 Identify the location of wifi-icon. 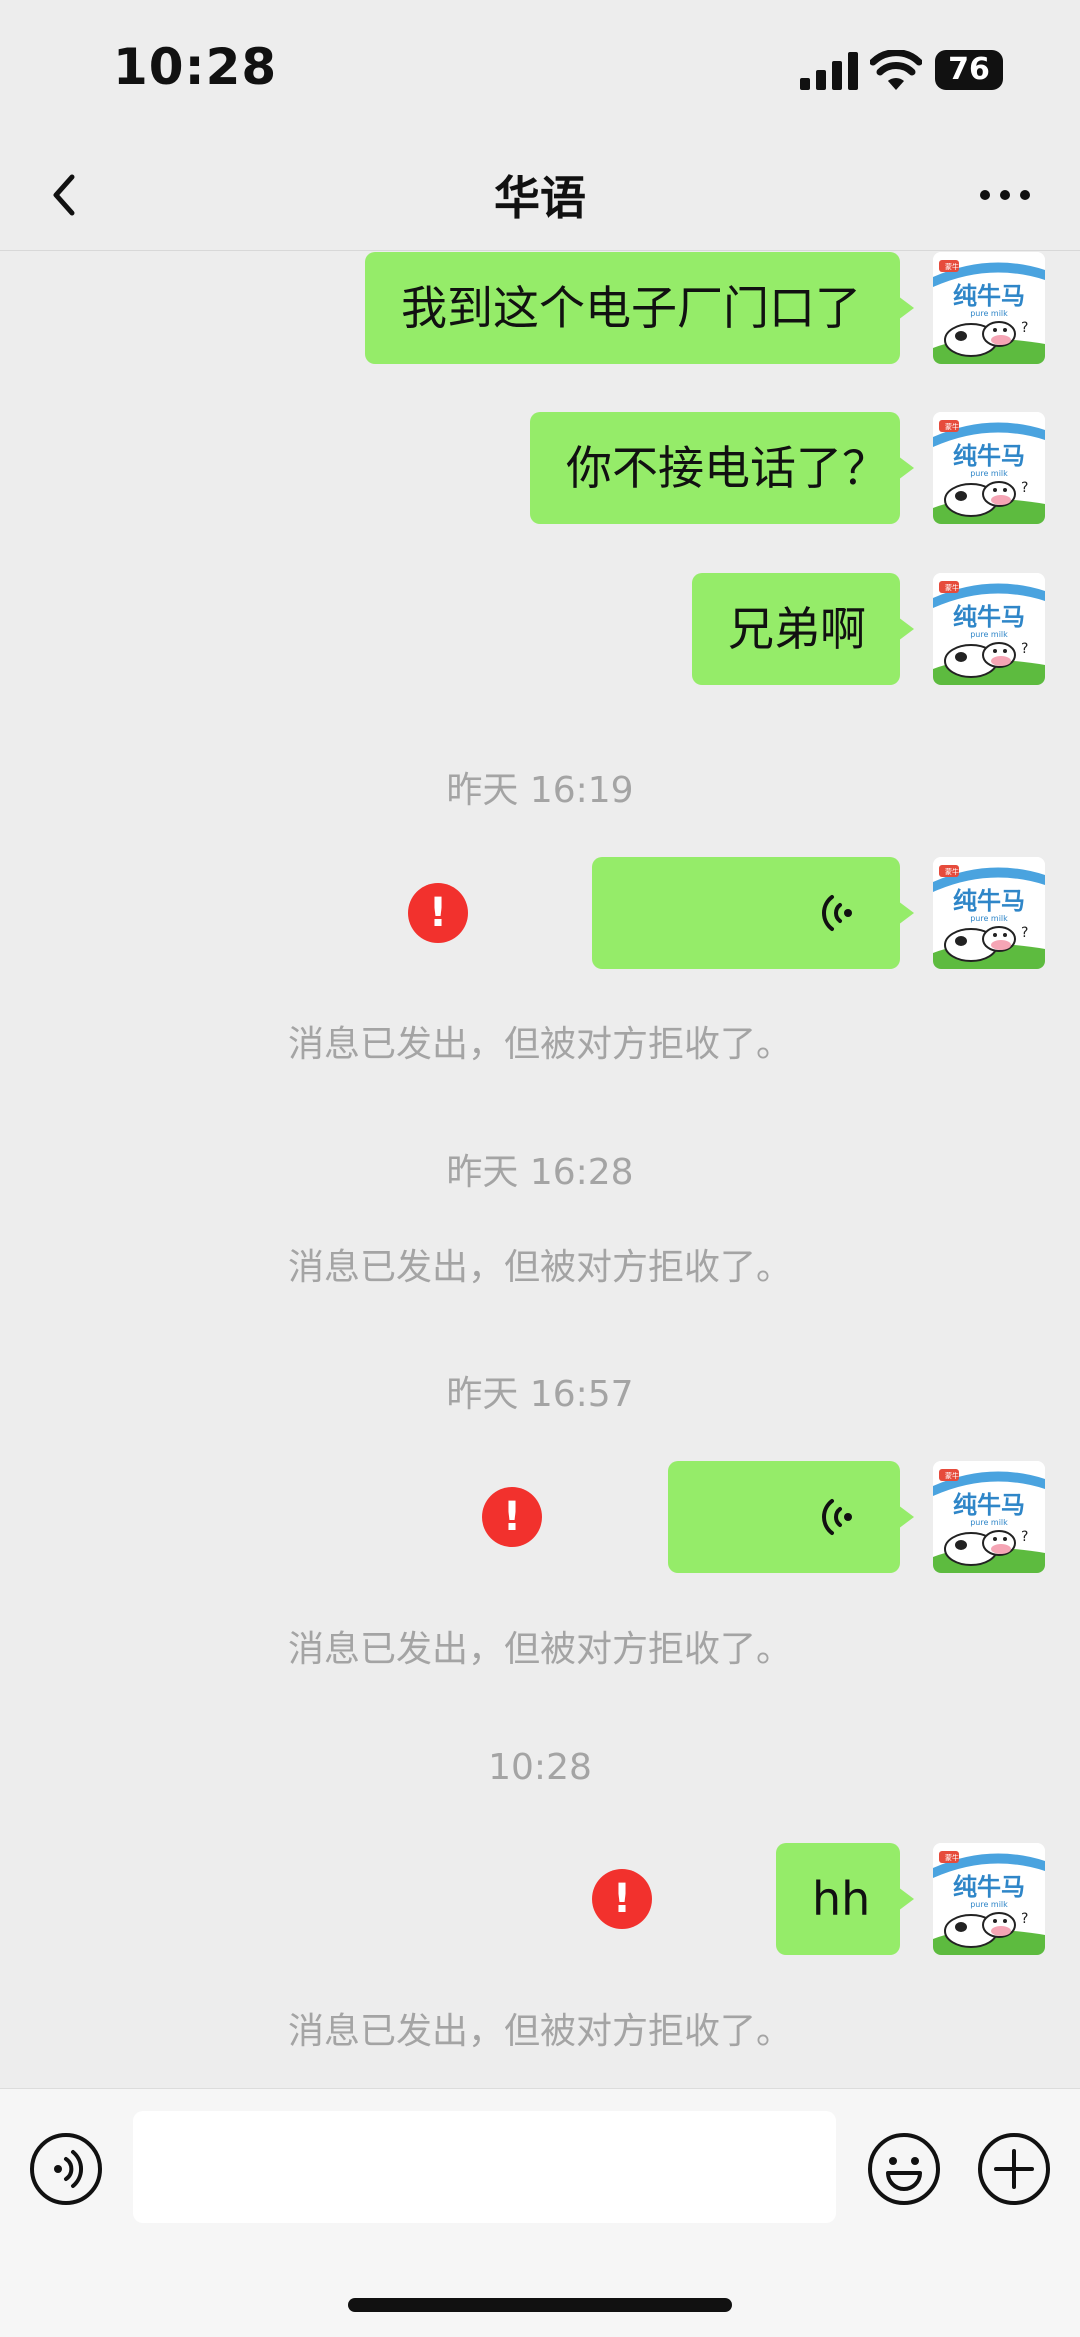
(896, 70).